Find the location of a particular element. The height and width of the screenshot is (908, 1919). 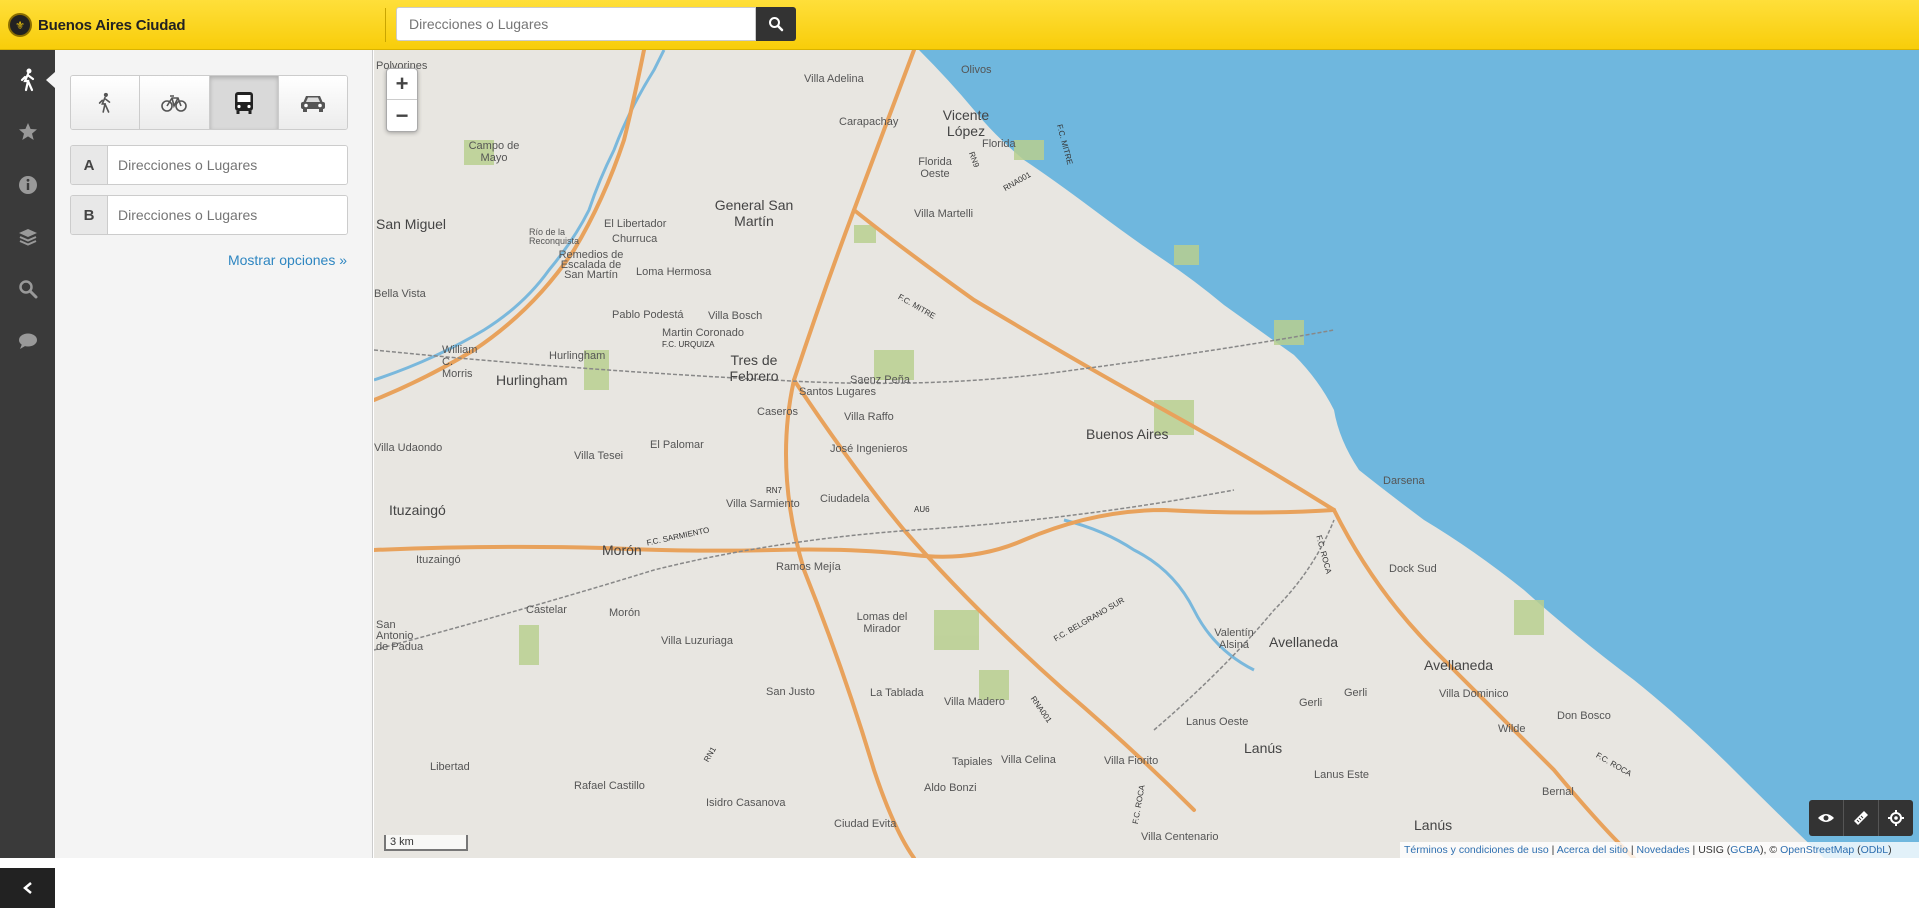

measure-button is located at coordinates (1861, 818).